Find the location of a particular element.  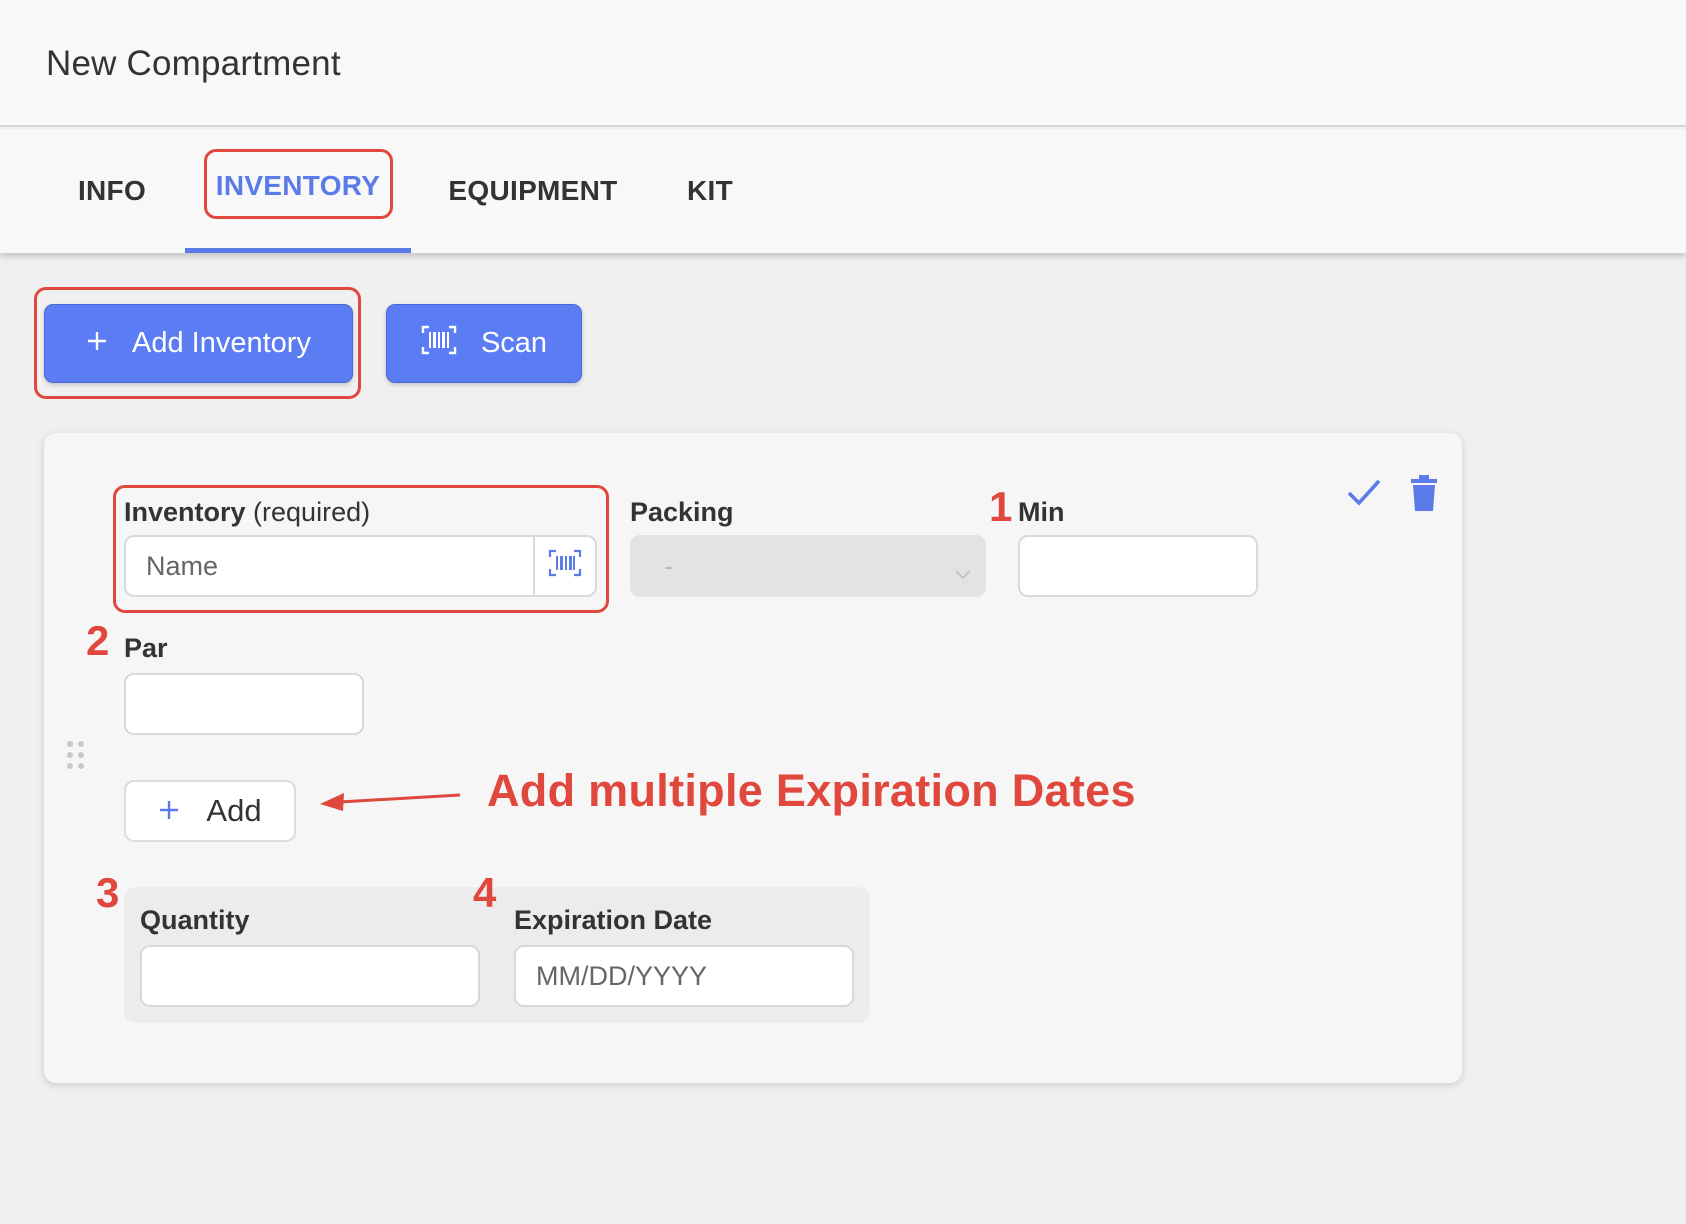

annotation-number-4: 4 is located at coordinates (485, 892).